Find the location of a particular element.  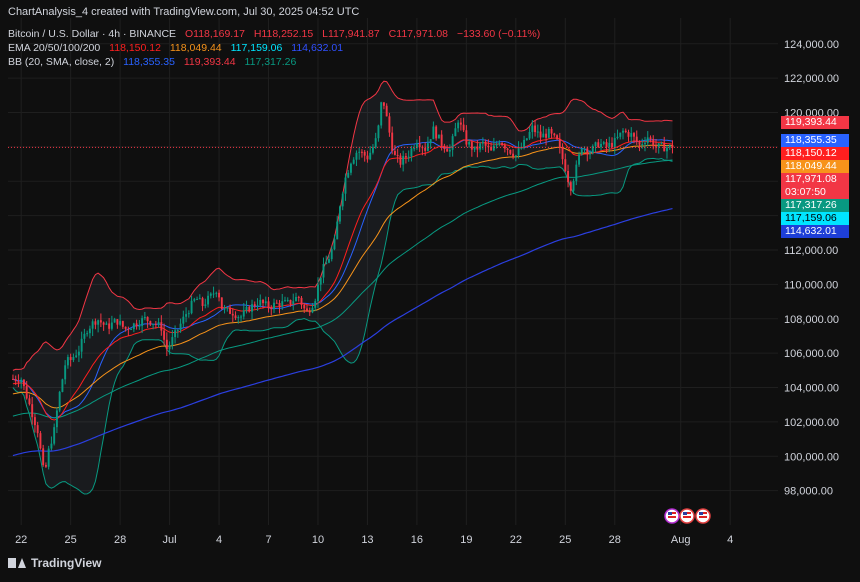

symbol-title: Bitcoin / U.S. Dollar · 4h · BINANCE is located at coordinates (92, 34).